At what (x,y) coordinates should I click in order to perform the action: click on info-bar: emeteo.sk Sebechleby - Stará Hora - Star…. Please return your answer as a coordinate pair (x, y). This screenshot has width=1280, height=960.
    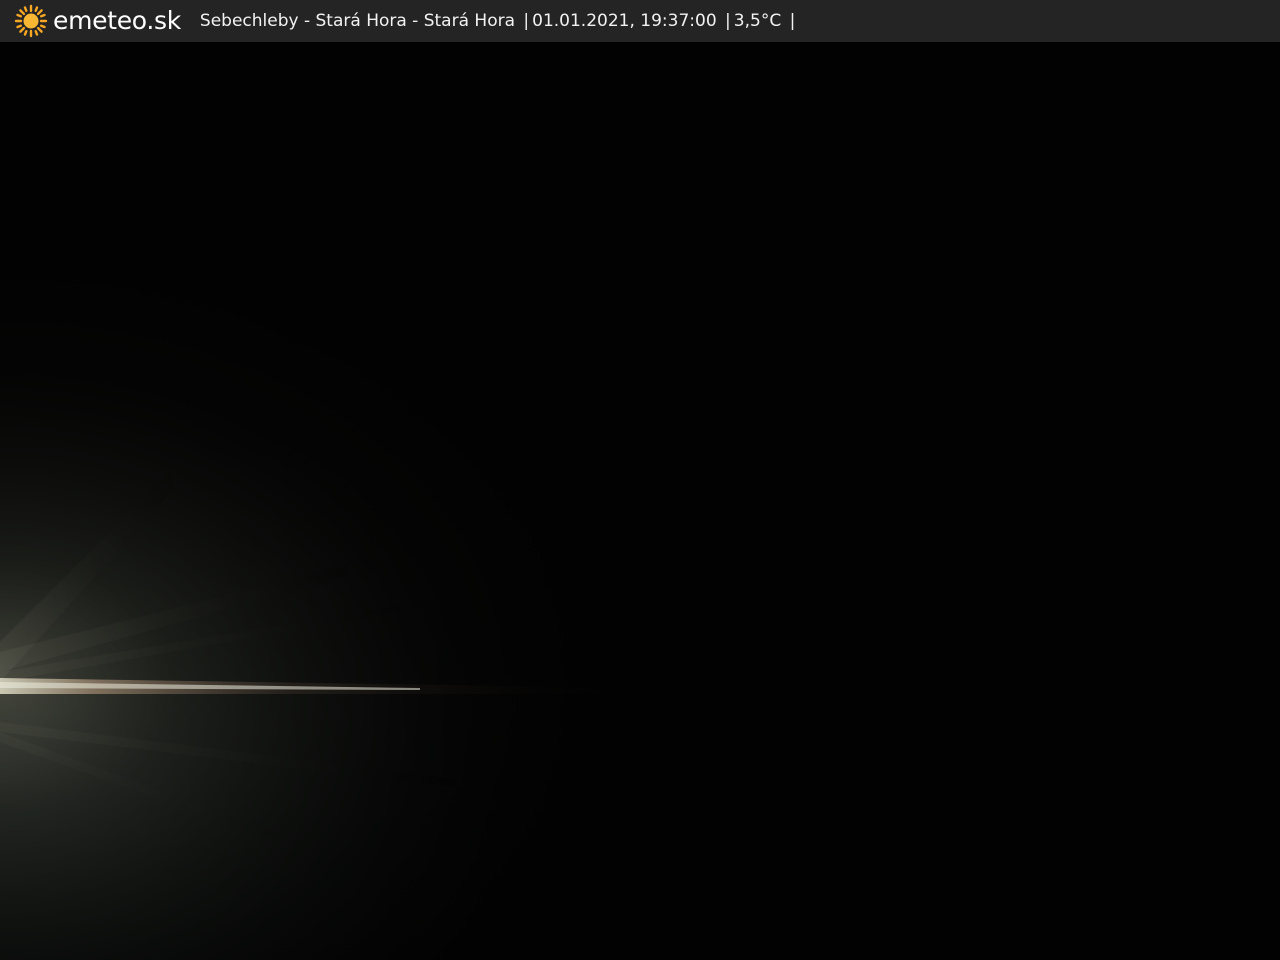
    Looking at the image, I should click on (640, 21).